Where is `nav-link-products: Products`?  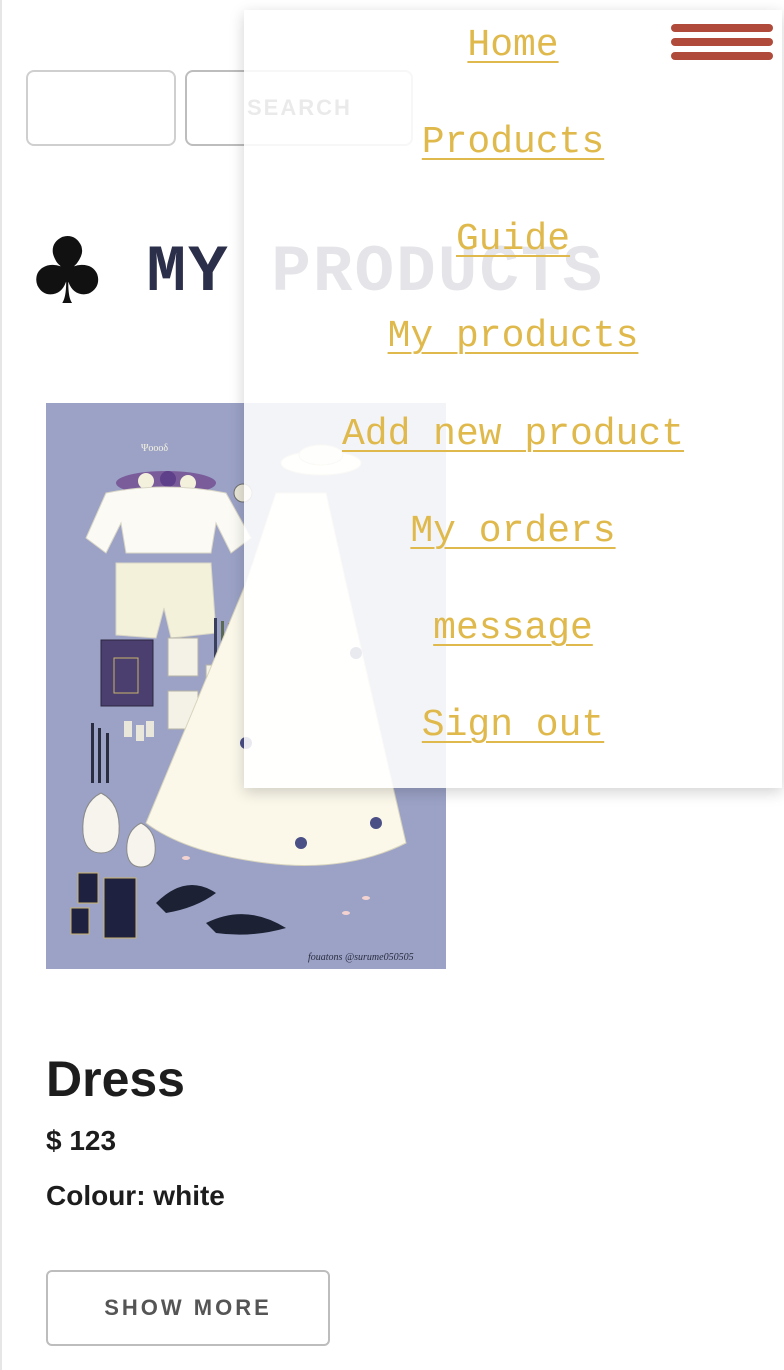 nav-link-products: Products is located at coordinates (513, 142).